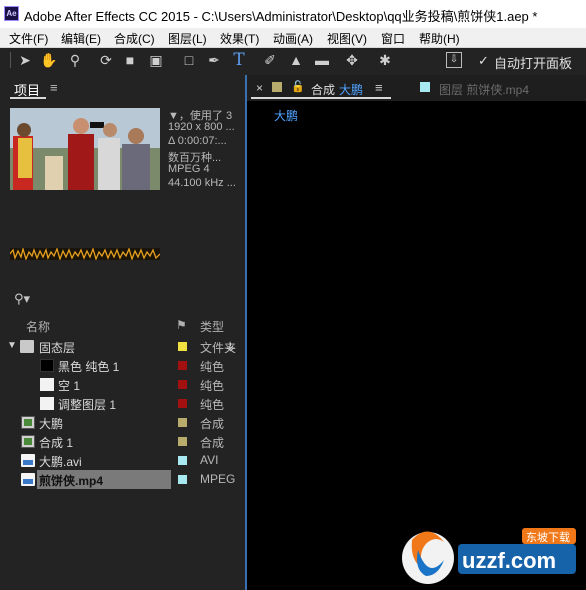 The image size is (586, 590). Describe the element at coordinates (121, 88) in the screenshot. I see `project-tab-bar: 项目 ≡` at that location.